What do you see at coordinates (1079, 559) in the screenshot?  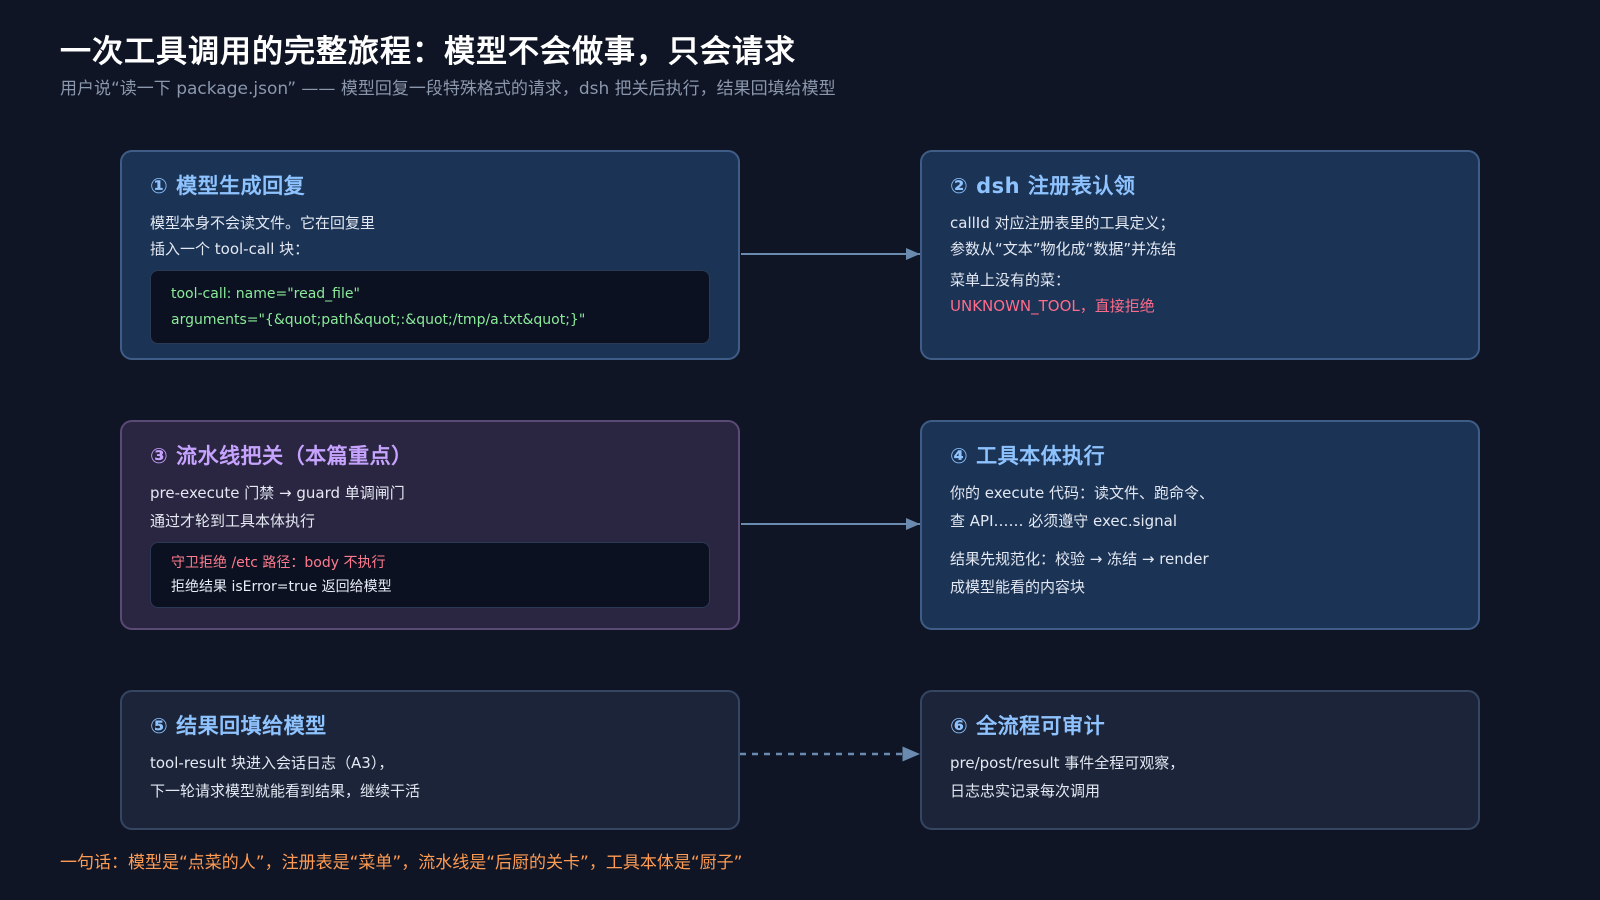 I see `step-text: 结果先规范化：校验 → 冻结 → render` at bounding box center [1079, 559].